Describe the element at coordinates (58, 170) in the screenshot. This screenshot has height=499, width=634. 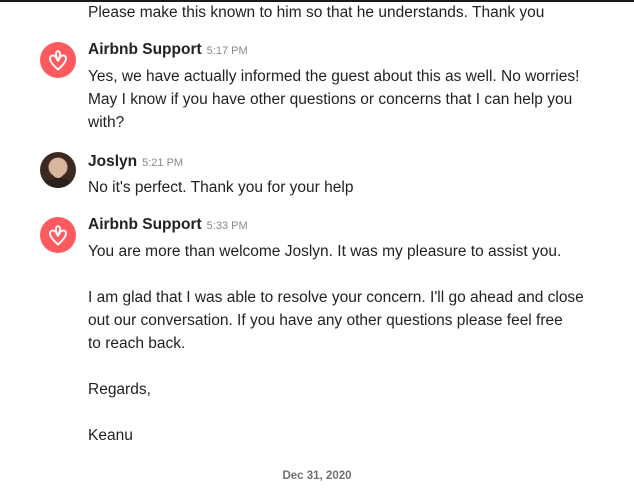
I see `user-avatar` at that location.